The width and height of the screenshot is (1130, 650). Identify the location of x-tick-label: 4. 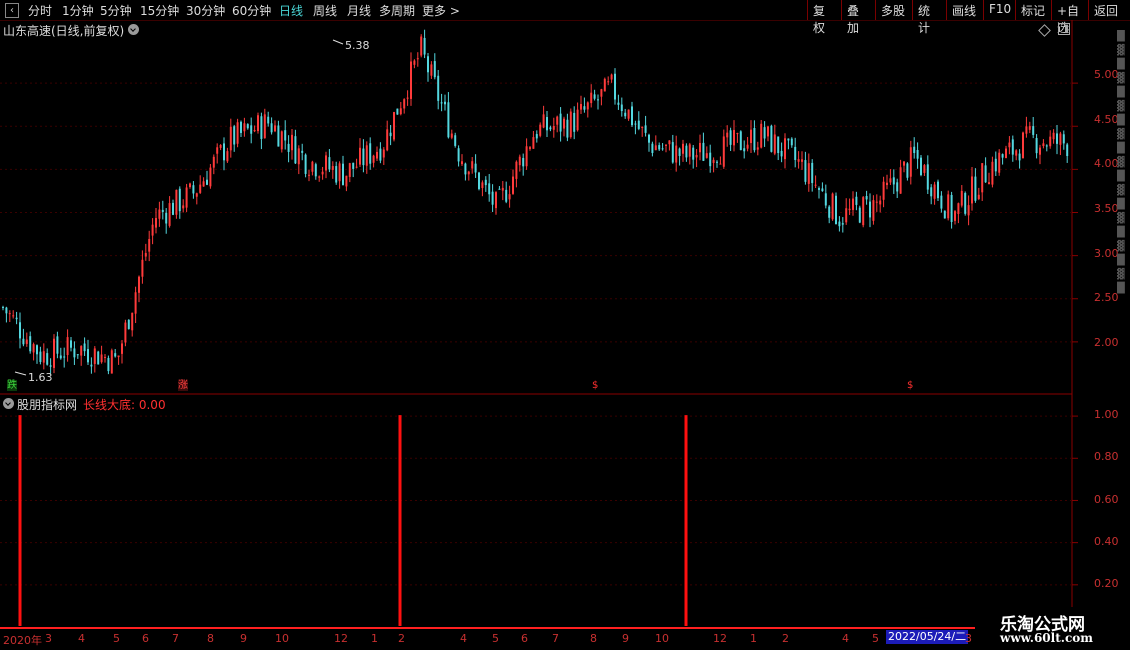
(81, 638).